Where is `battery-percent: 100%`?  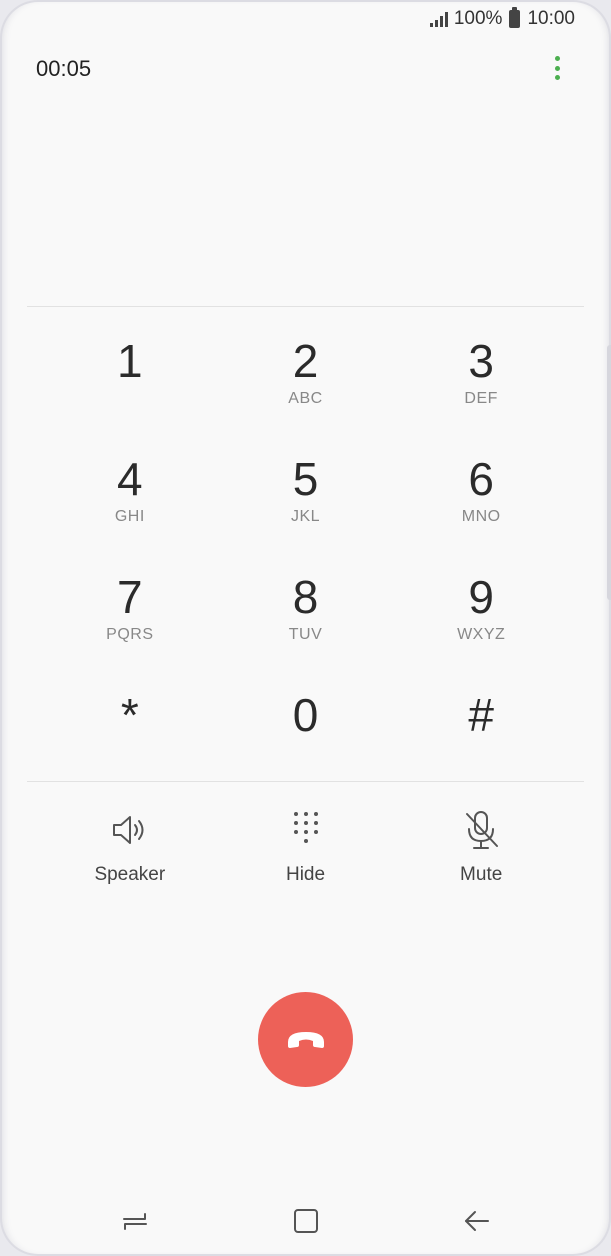
battery-percent: 100% is located at coordinates (478, 18).